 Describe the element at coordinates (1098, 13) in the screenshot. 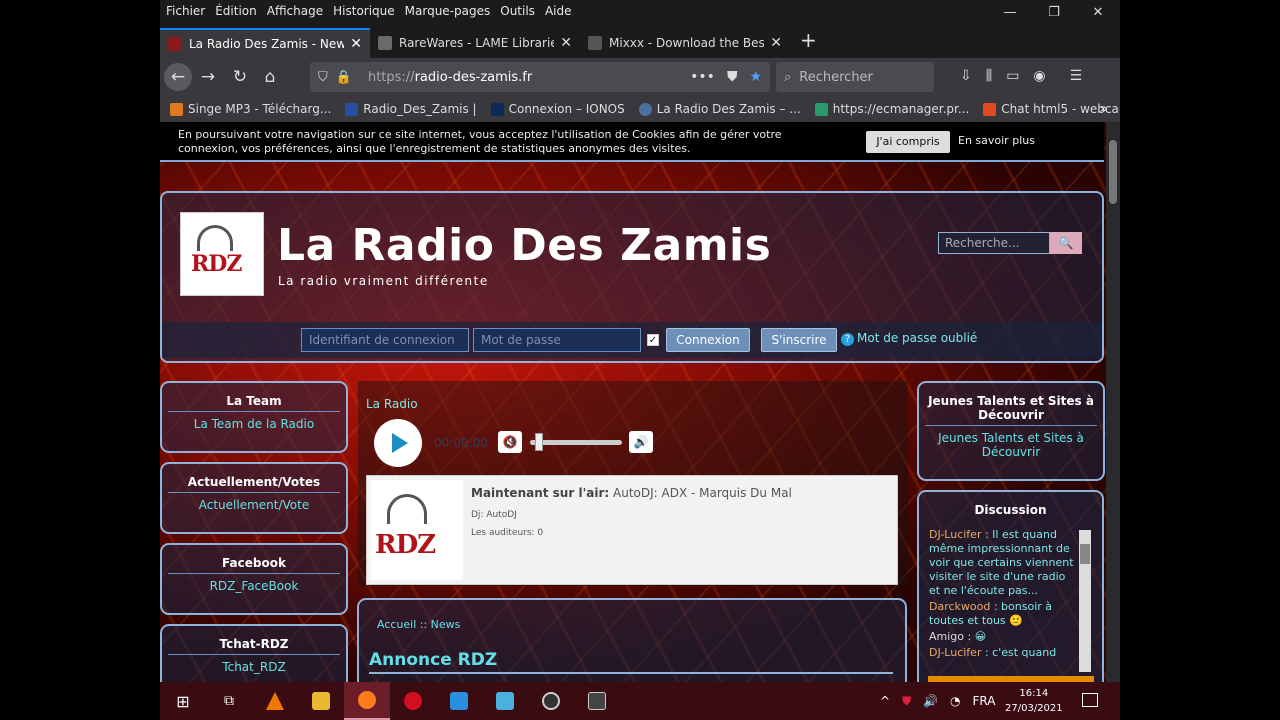

I see `close-window-button: ✕` at that location.